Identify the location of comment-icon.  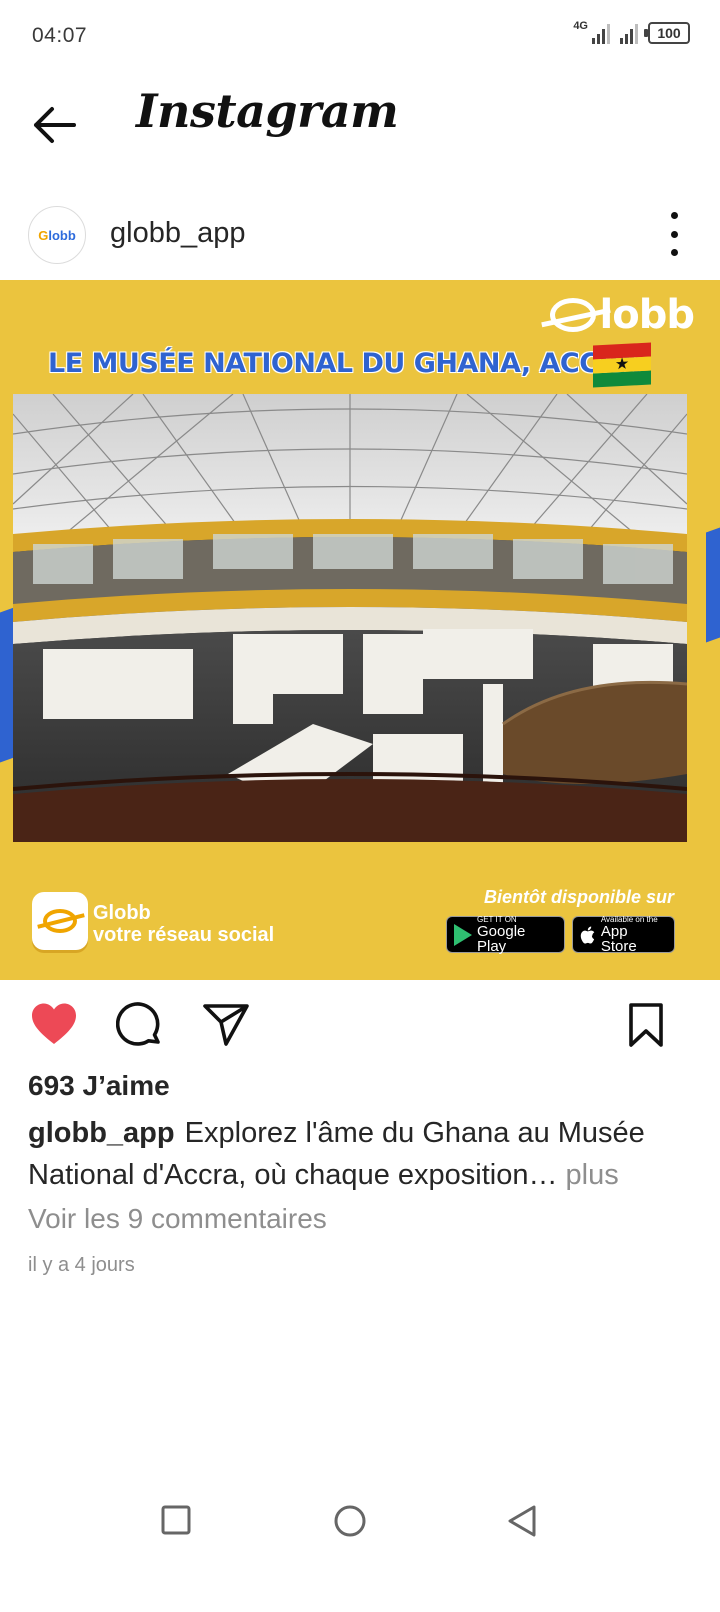
(139, 1028).